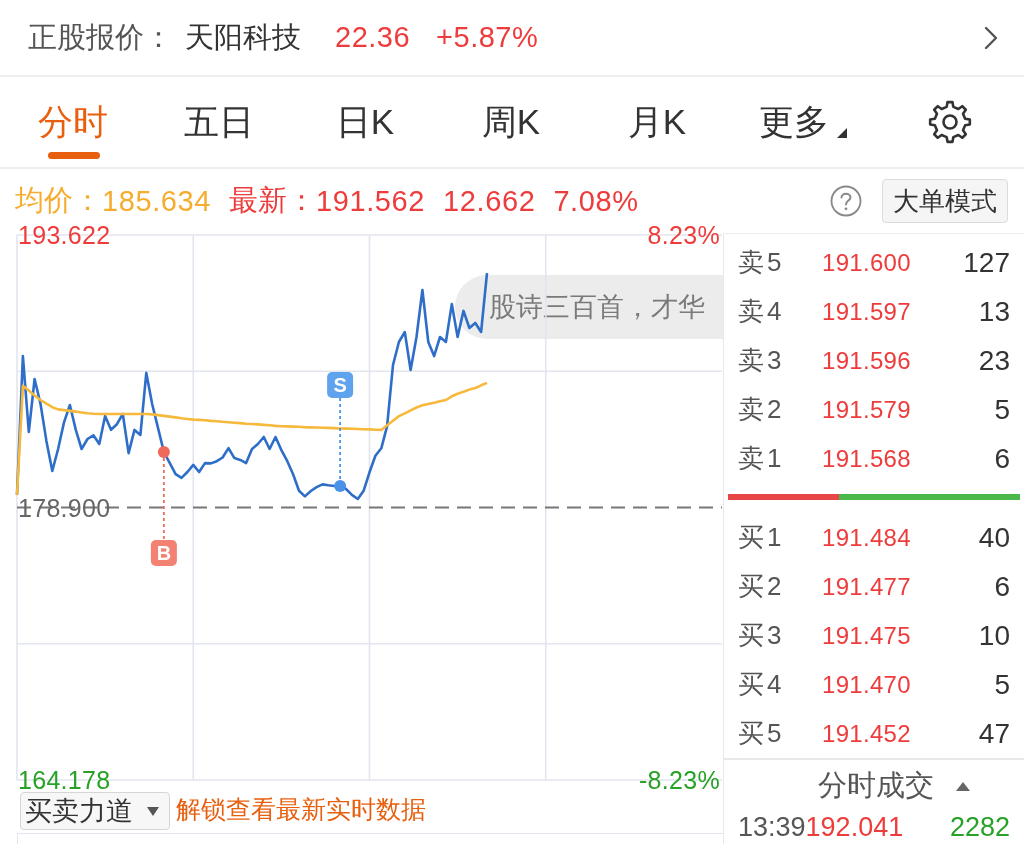 Image resolution: width=1024 pixels, height=844 pixels. What do you see at coordinates (1002, 409) in the screenshot?
I see `ask-volume: 5` at bounding box center [1002, 409].